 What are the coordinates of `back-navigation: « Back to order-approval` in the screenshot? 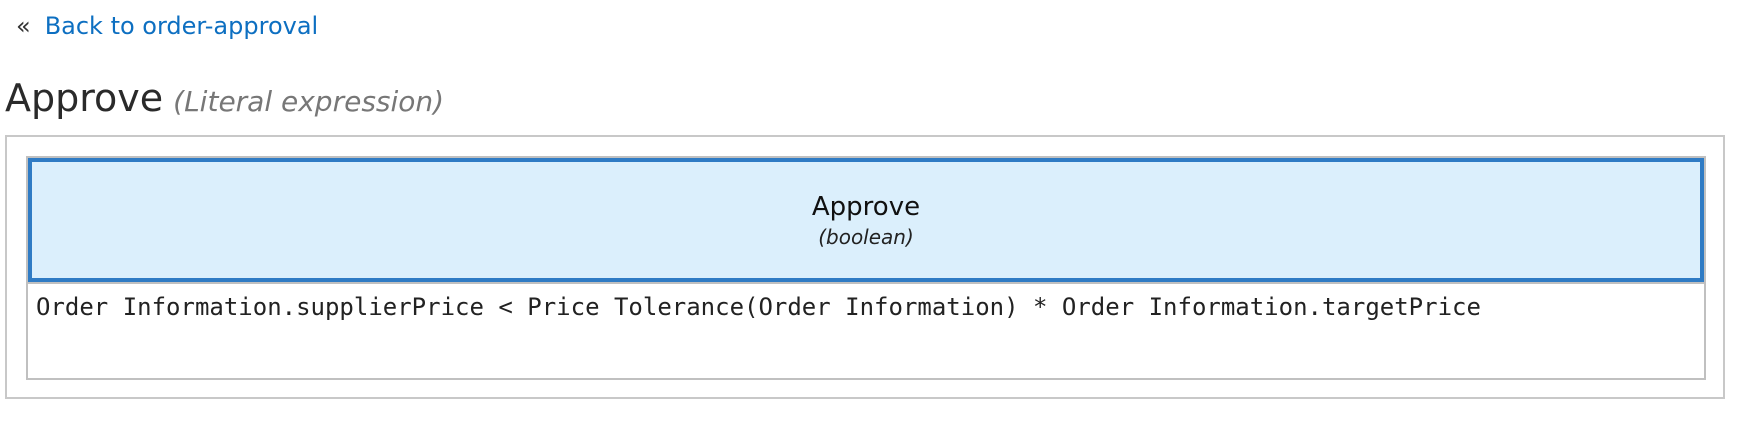 It's located at (167, 26).